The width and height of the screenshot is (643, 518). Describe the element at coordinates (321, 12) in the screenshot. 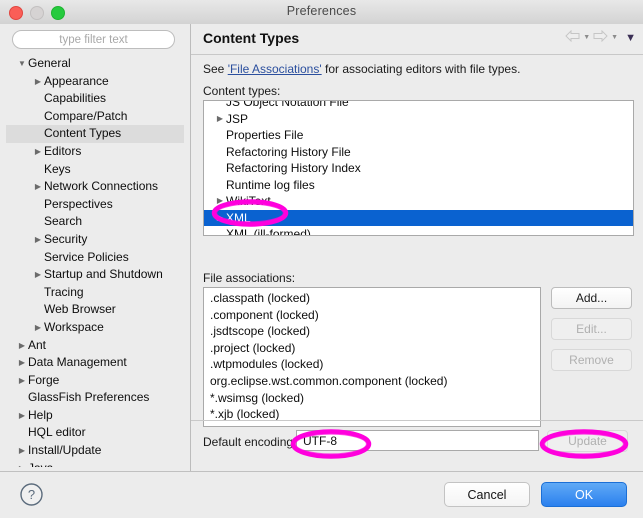

I see `title-bar: Preferences` at that location.